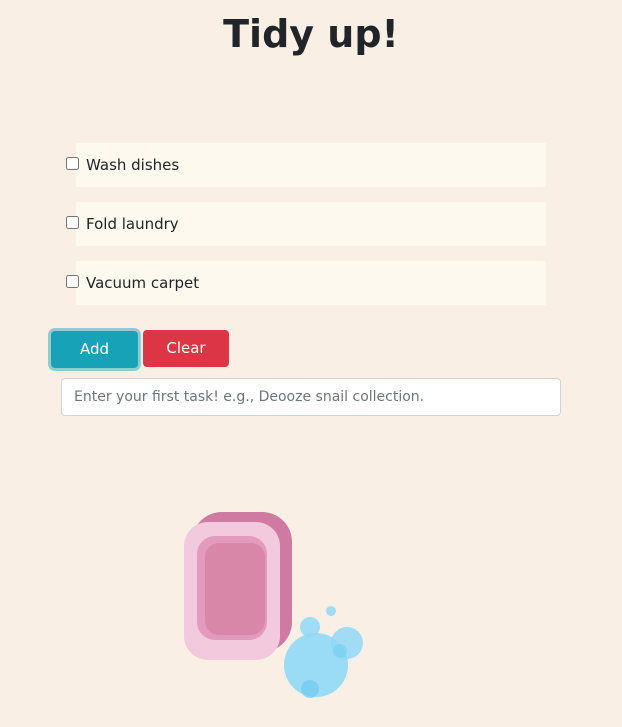 This screenshot has width=622, height=727. I want to click on task-label: Vacuum carpet, so click(143, 283).